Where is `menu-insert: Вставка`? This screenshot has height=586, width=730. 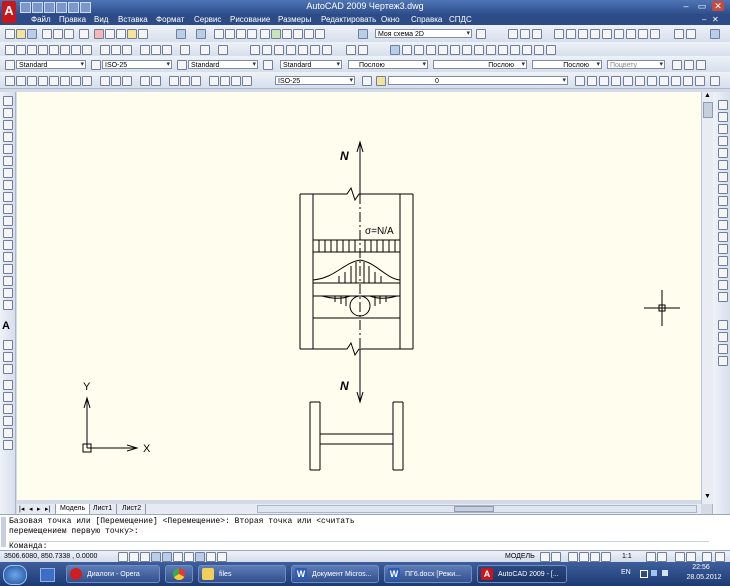
menu-insert: Вставка is located at coordinates (133, 19).